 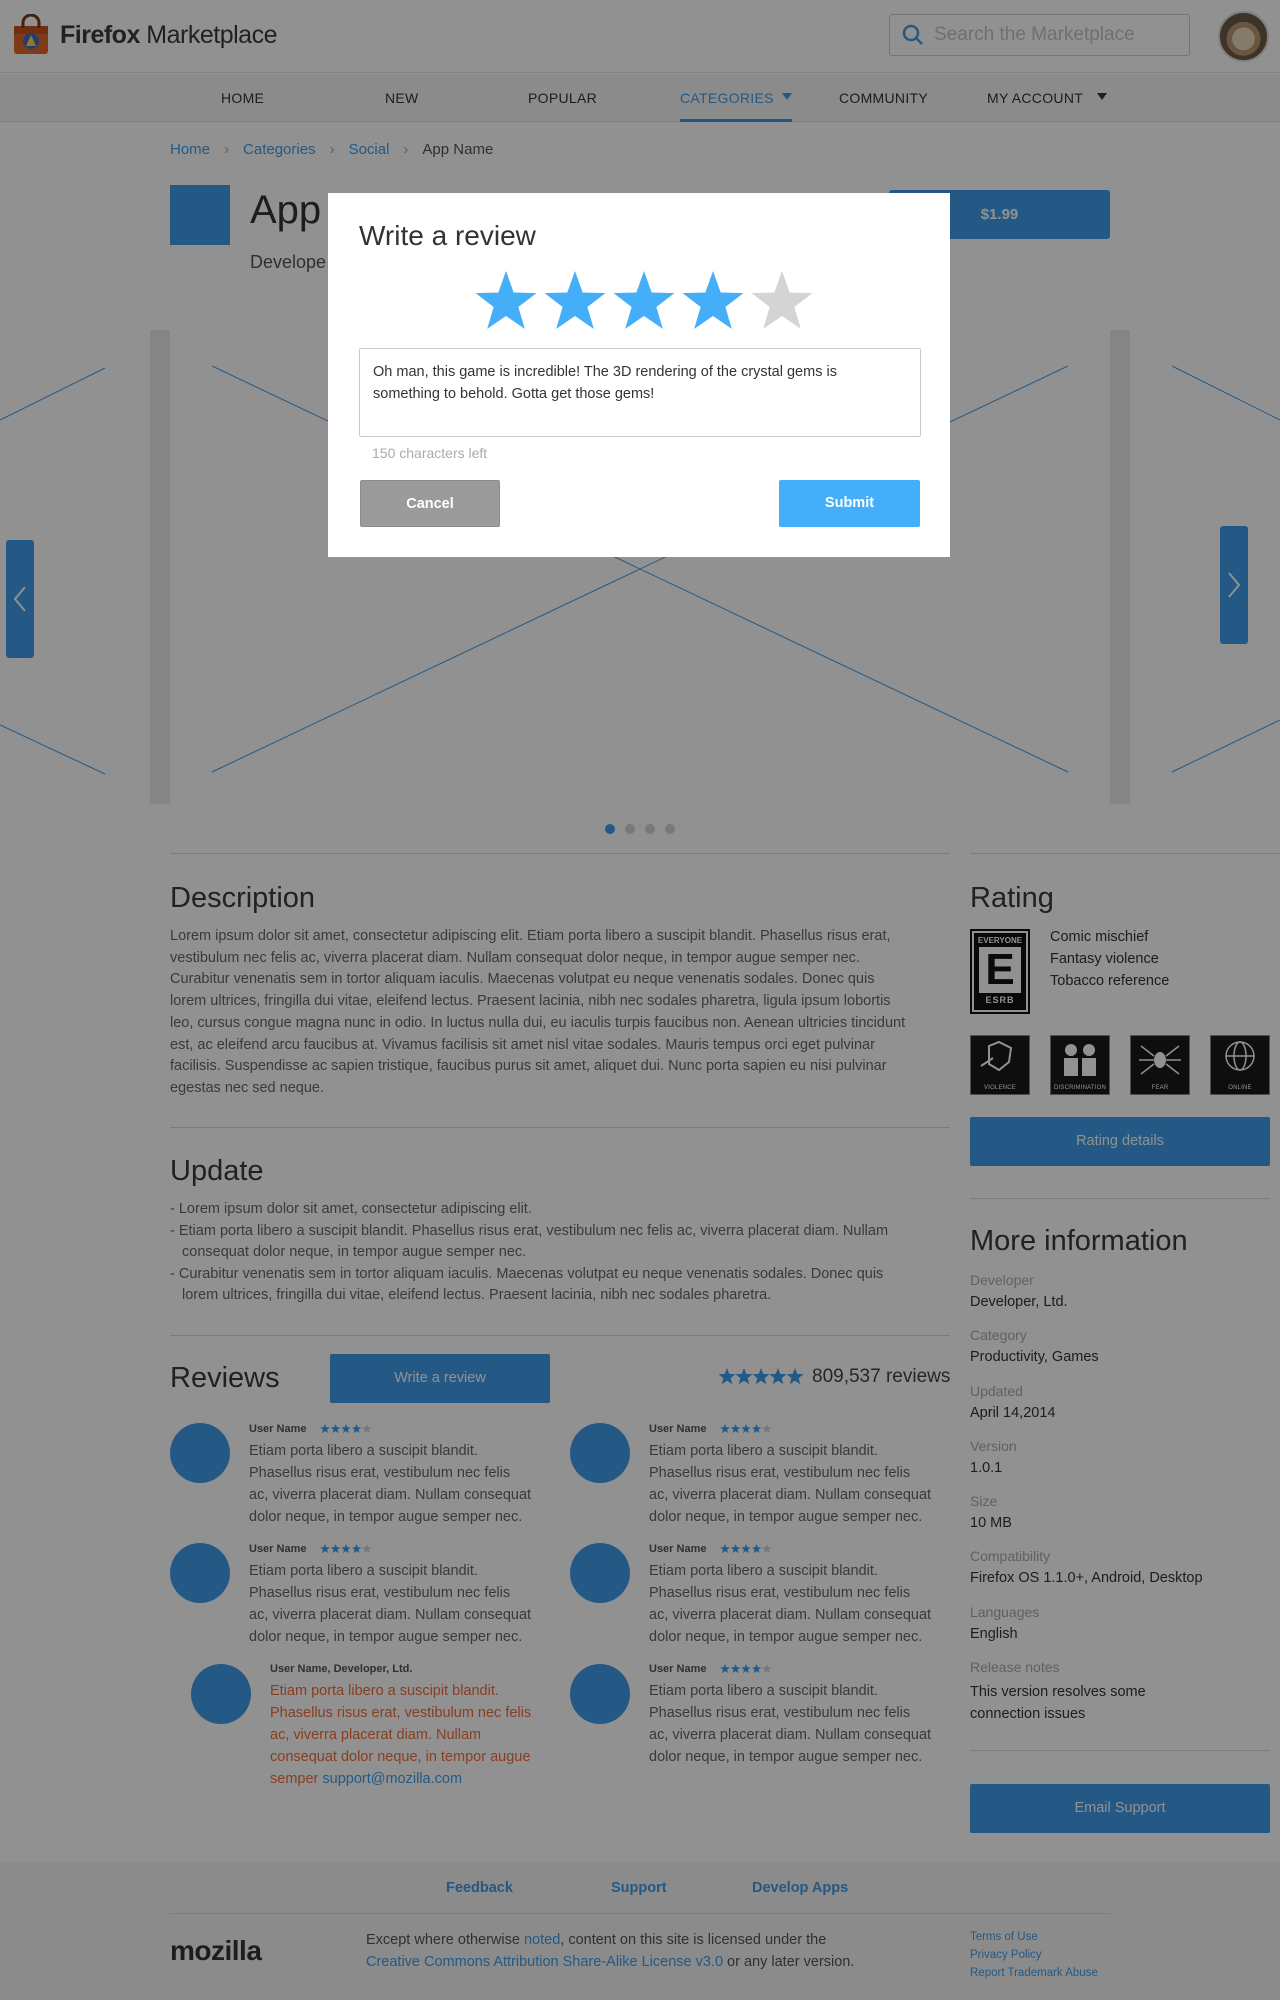 I want to click on rating-star-1-icon, so click(x=506, y=301).